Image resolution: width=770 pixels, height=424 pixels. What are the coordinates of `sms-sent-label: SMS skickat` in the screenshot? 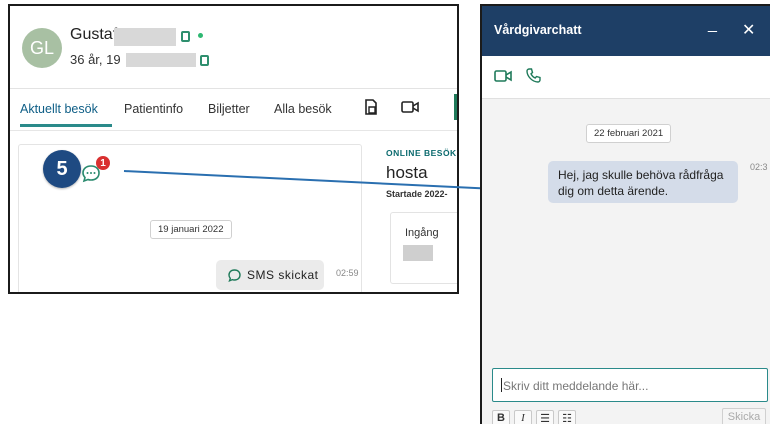 It's located at (283, 275).